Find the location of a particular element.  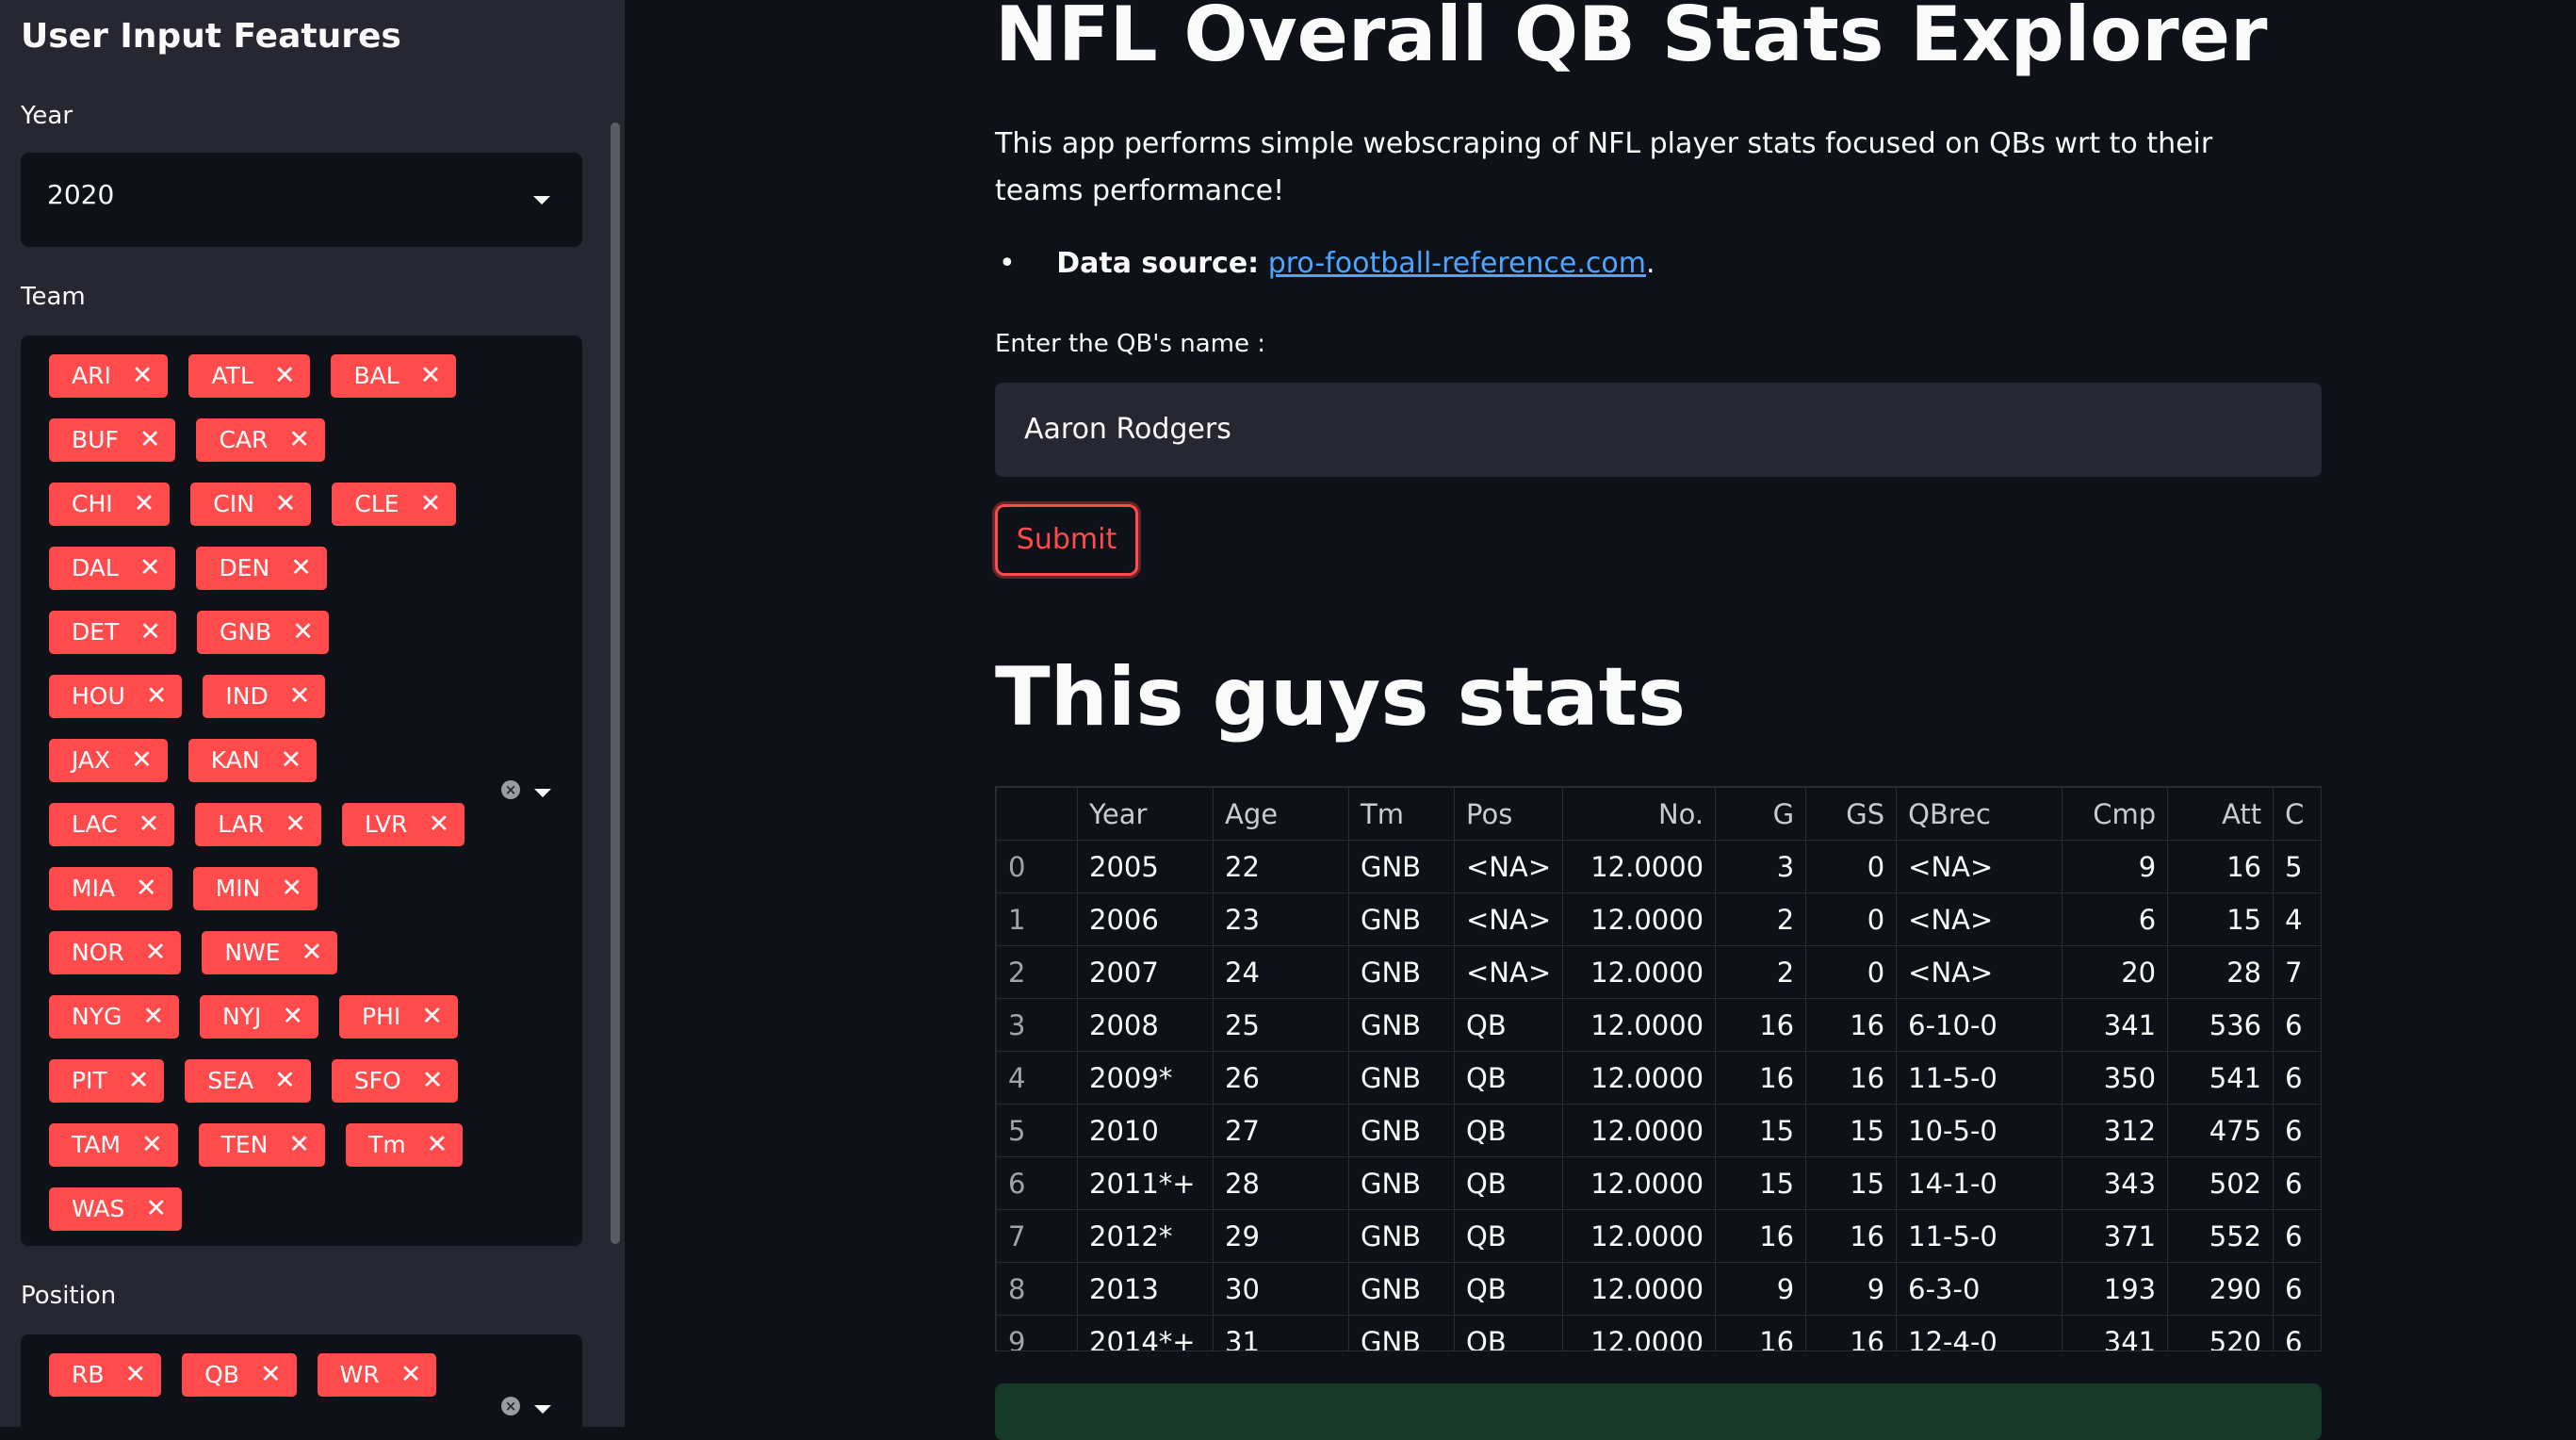

selected-chip: DEN ✕ is located at coordinates (261, 568).